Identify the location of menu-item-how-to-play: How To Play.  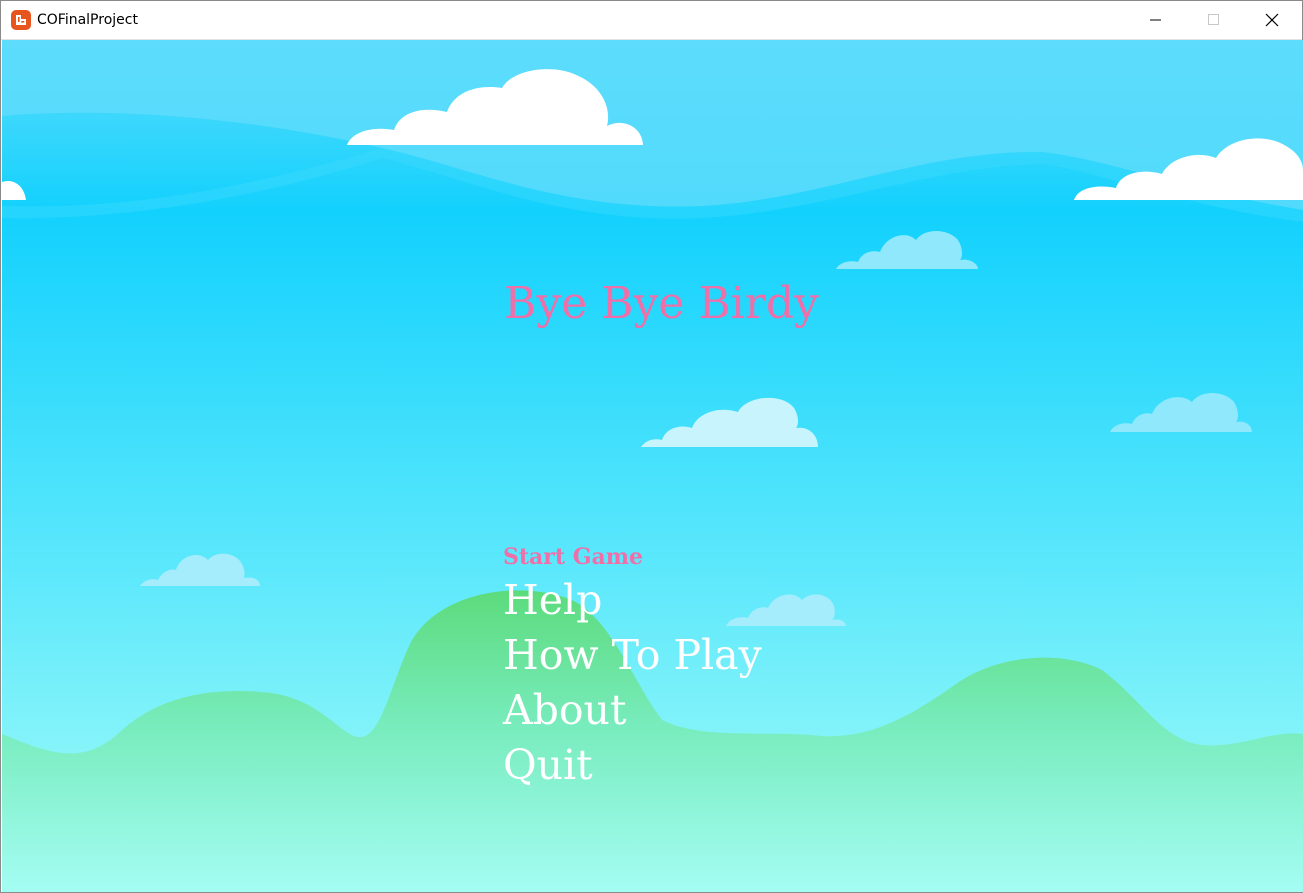
(632, 655).